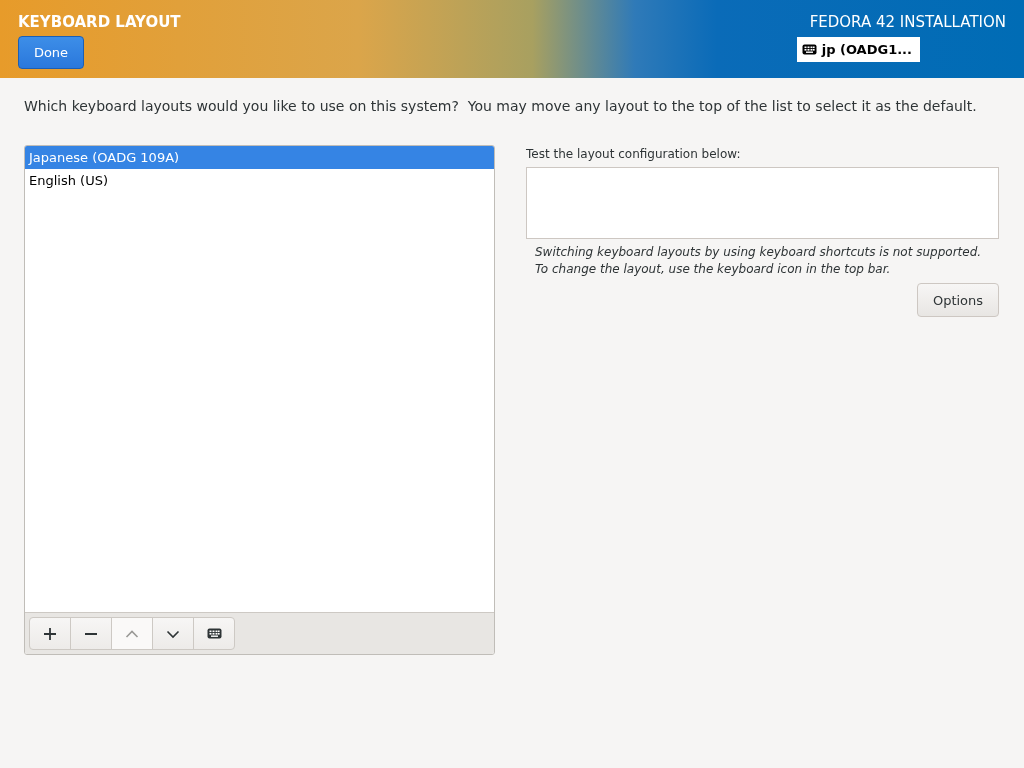  I want to click on product-title: FEDORA 42 INSTALLATION, so click(907, 22).